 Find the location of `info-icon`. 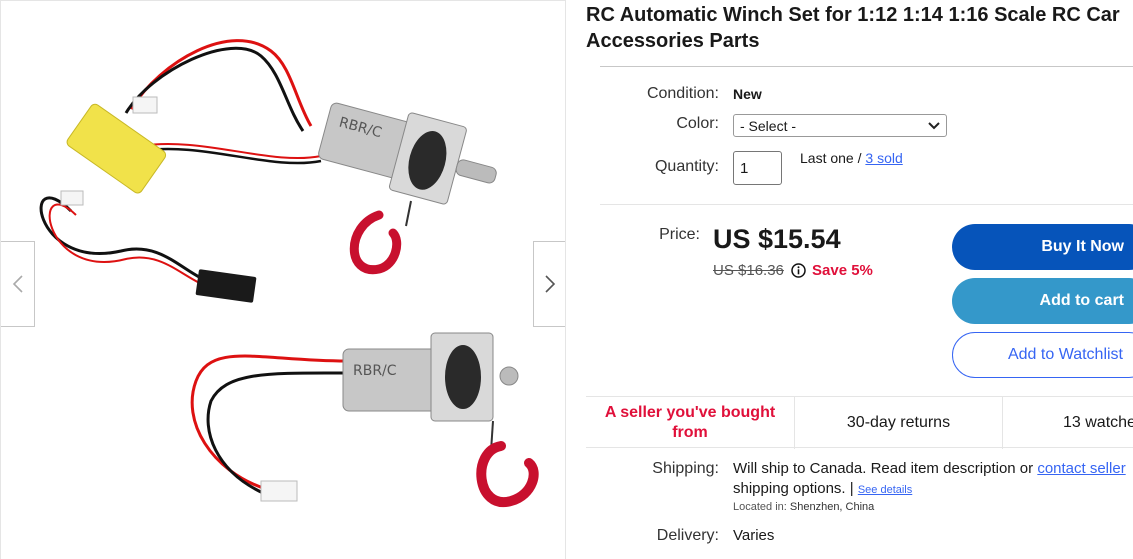

info-icon is located at coordinates (798, 270).